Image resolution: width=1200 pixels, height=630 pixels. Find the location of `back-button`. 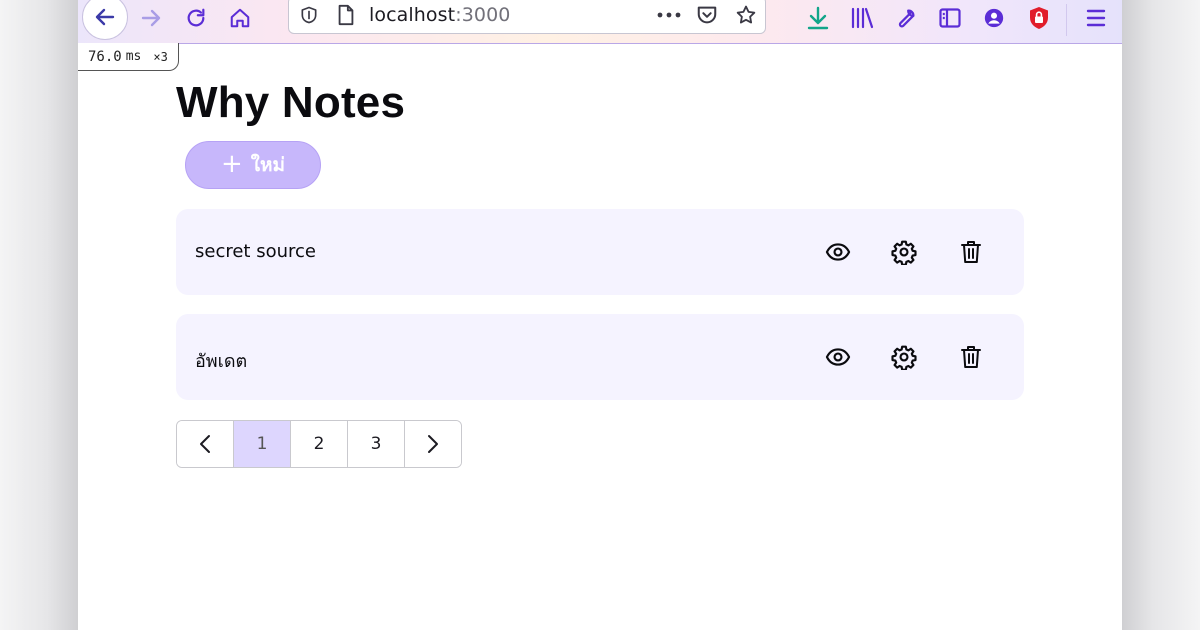

back-button is located at coordinates (105, 20).